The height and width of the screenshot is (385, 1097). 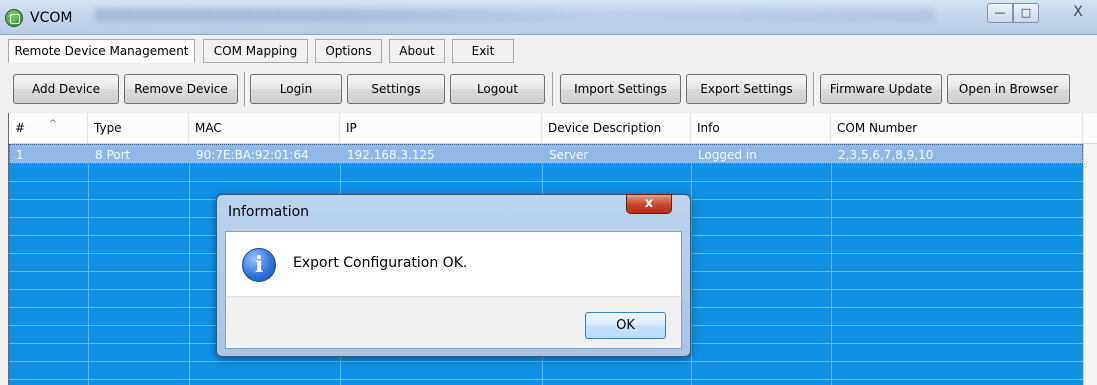 I want to click on firmware-update-button: Firmware Update, so click(x=881, y=89).